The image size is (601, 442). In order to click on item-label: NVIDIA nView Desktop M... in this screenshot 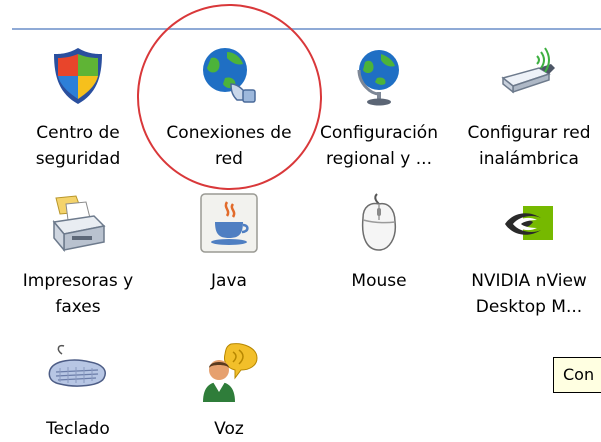, I will do `click(529, 294)`.